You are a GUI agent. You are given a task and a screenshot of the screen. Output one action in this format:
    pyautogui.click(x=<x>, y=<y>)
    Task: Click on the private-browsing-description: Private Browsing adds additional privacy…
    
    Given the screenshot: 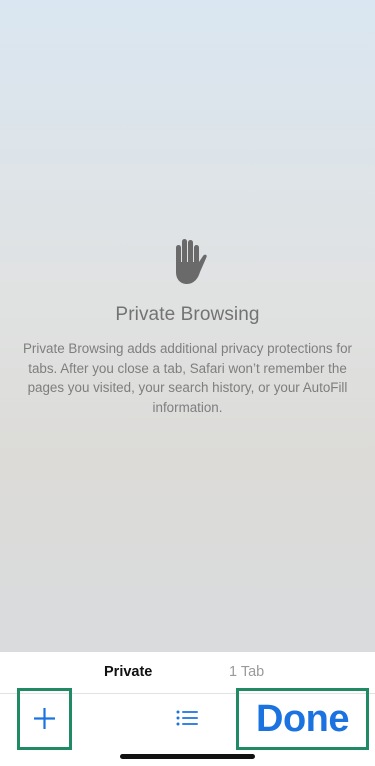 What is the action you would take?
    pyautogui.click(x=187, y=378)
    